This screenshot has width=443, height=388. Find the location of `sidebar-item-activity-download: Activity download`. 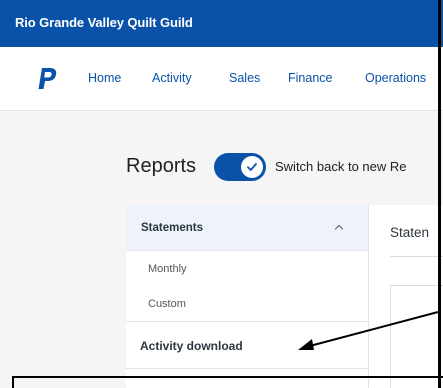

sidebar-item-activity-download: Activity download is located at coordinates (191, 346).